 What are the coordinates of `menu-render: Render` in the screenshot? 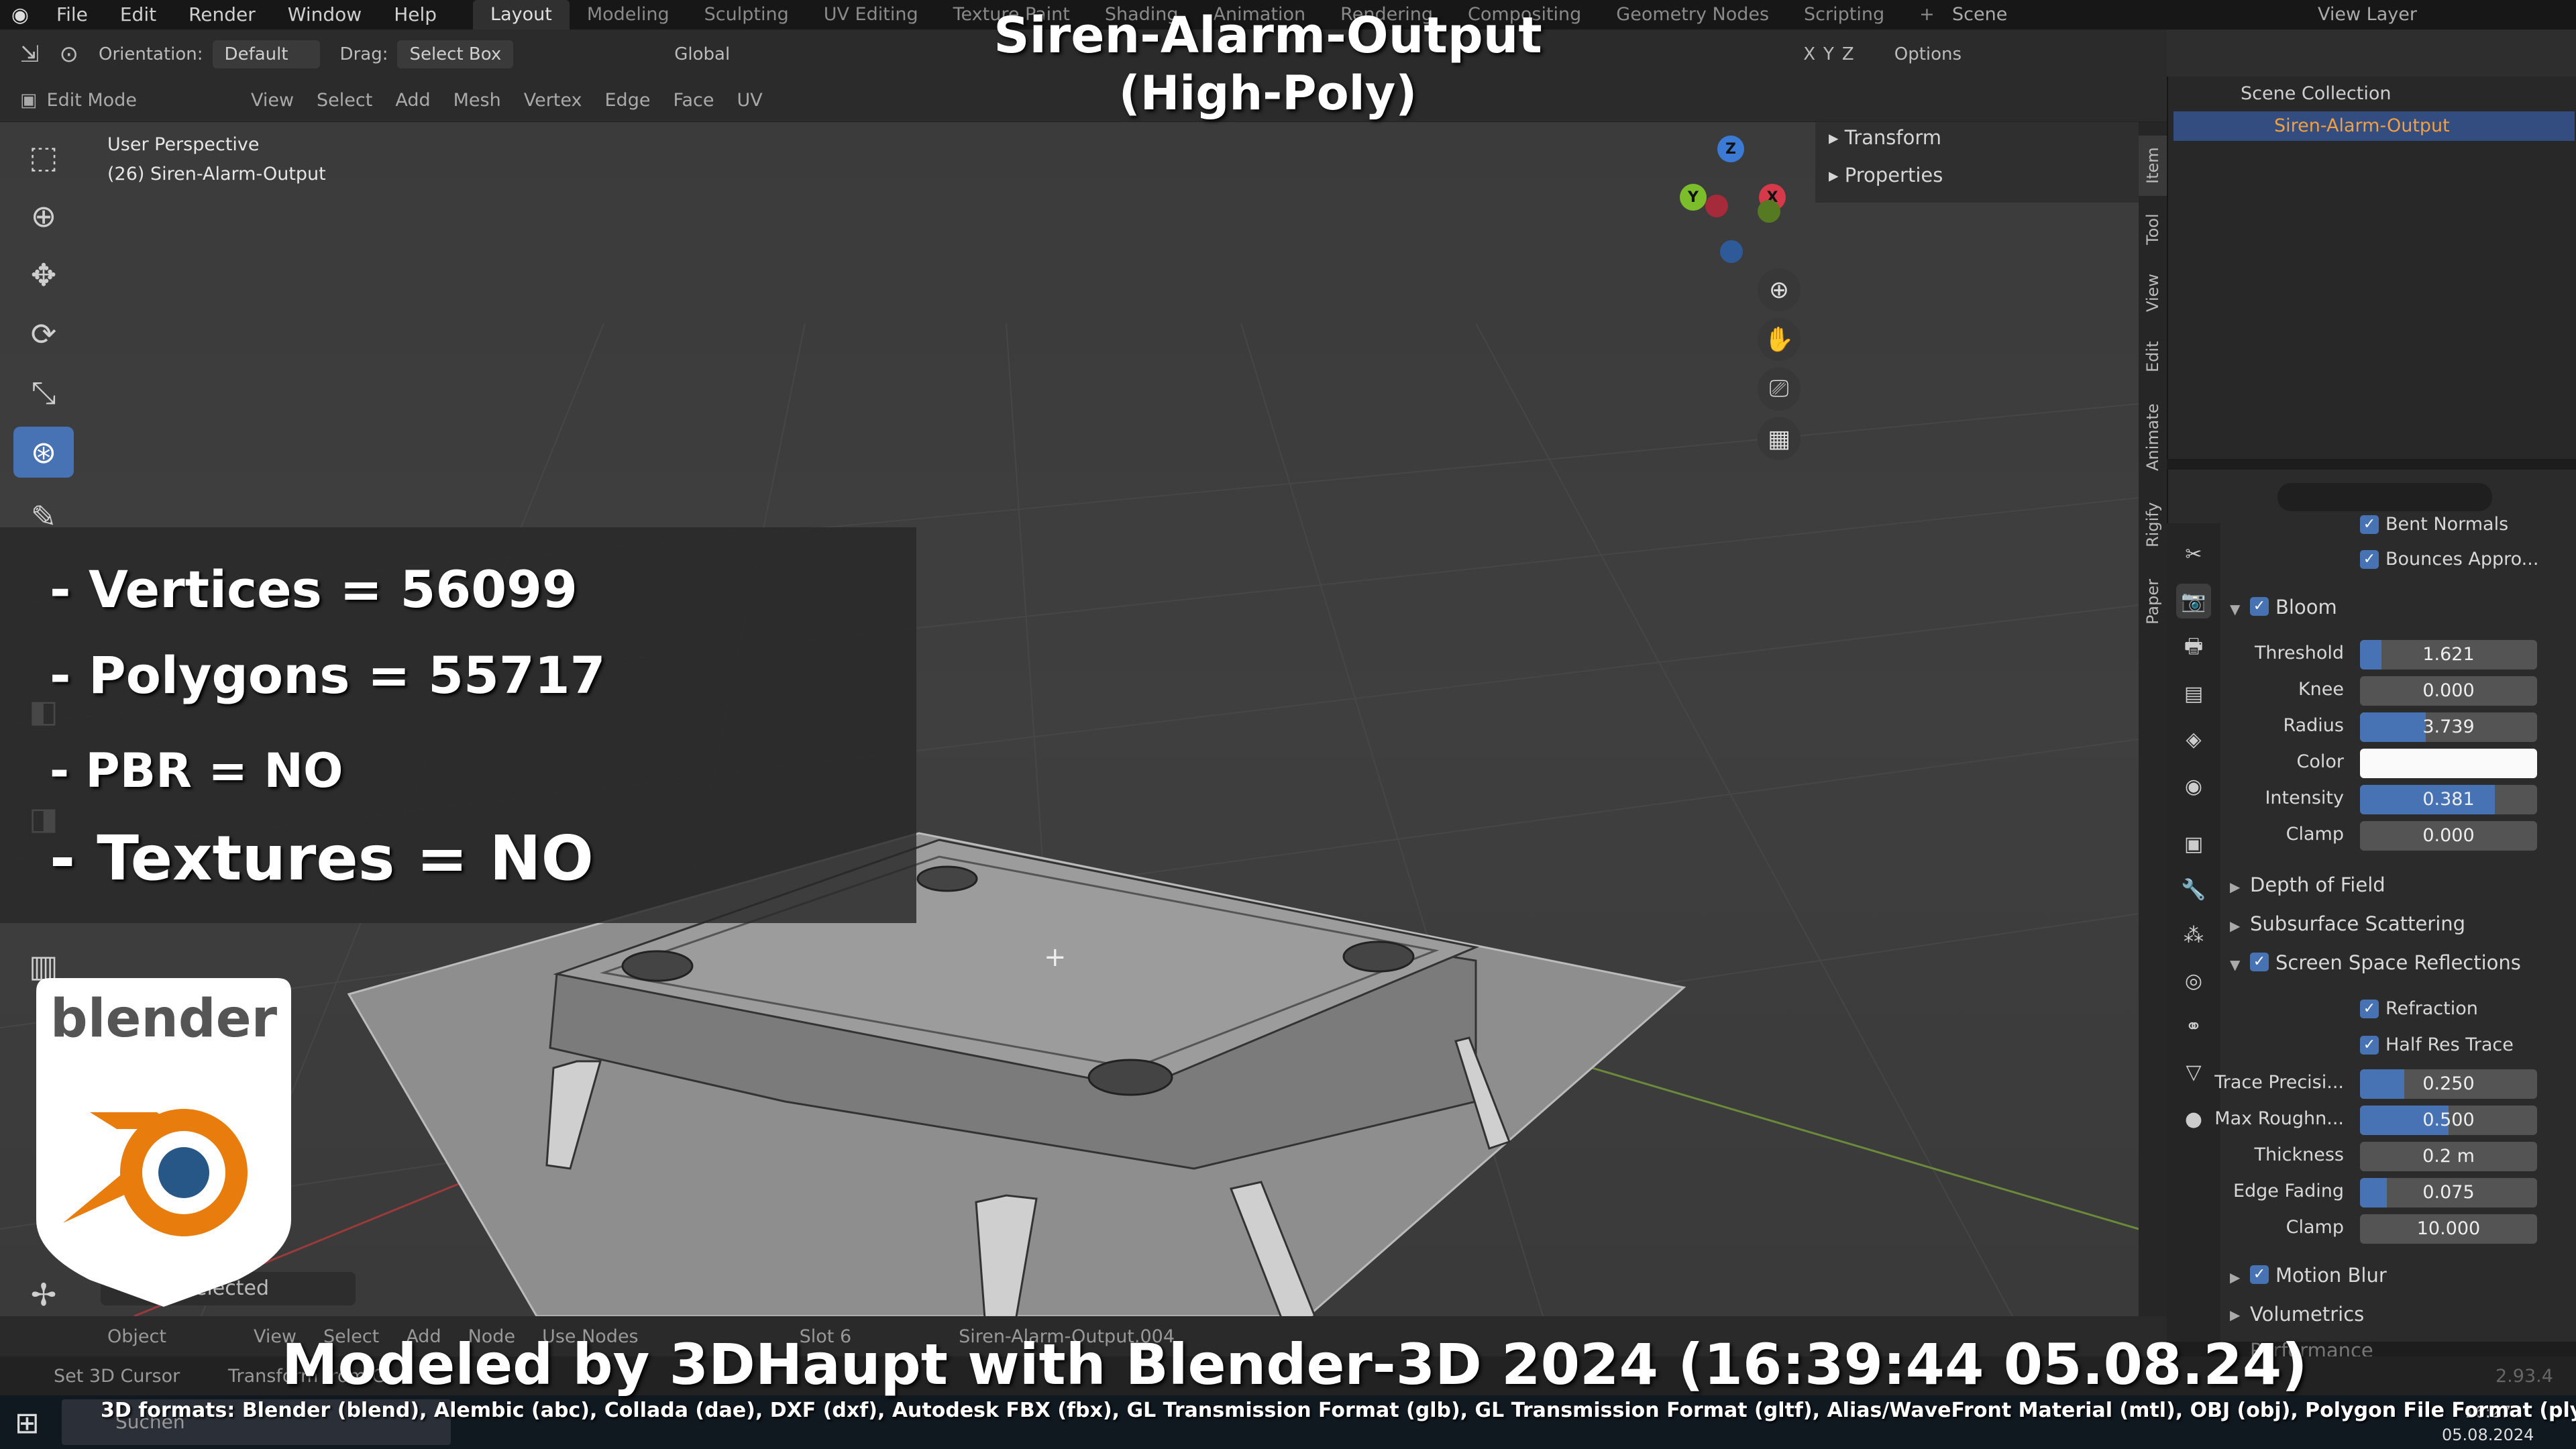 It's located at (222, 15).